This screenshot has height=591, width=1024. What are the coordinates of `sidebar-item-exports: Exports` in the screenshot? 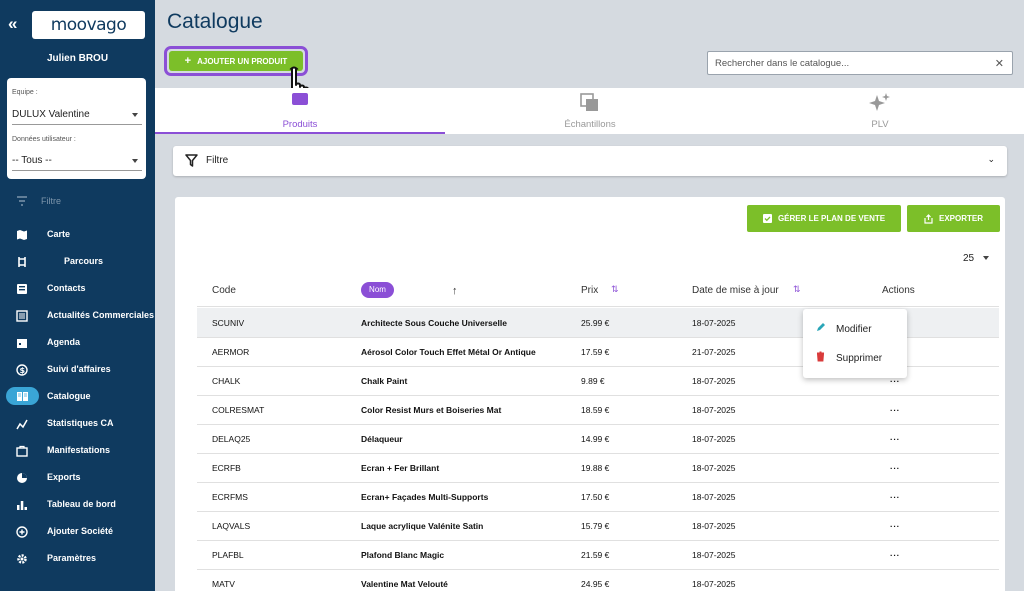 It's located at (77, 477).